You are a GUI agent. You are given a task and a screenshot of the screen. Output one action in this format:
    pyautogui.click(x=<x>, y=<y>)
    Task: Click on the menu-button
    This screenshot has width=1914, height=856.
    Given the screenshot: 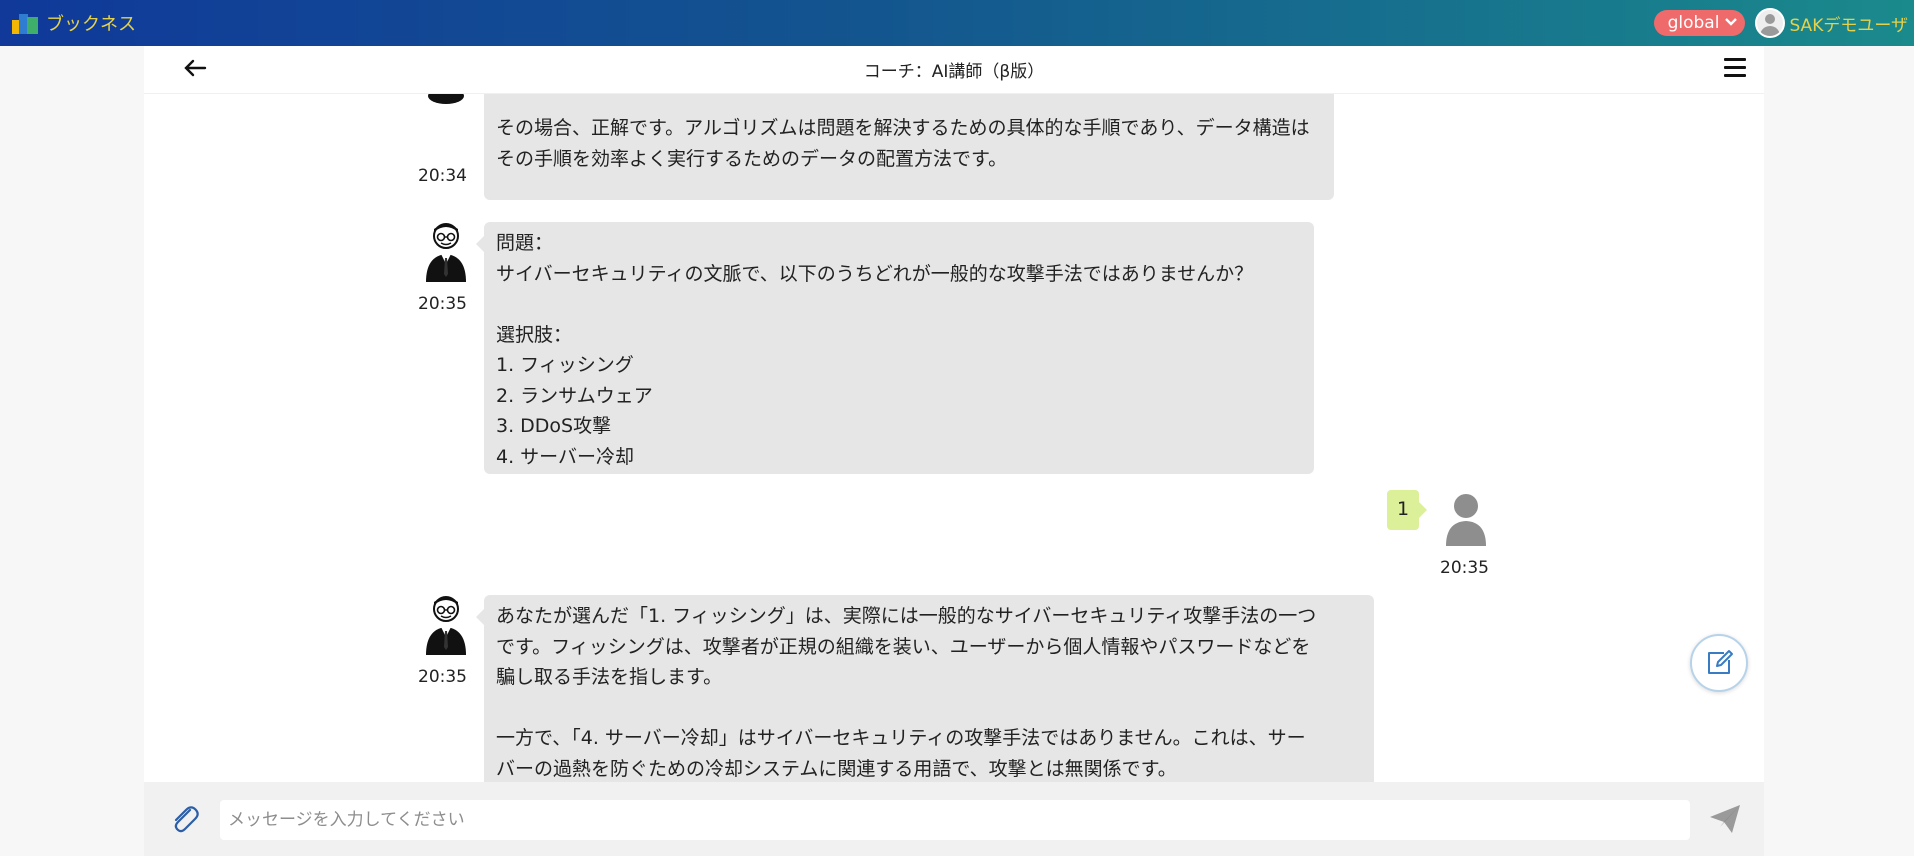 What is the action you would take?
    pyautogui.click(x=1735, y=68)
    